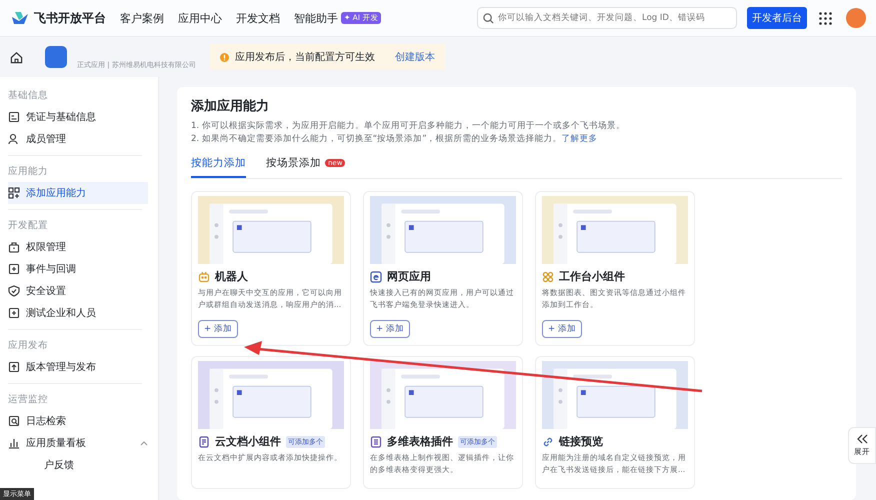  I want to click on create-version-link: 创建版本, so click(414, 57).